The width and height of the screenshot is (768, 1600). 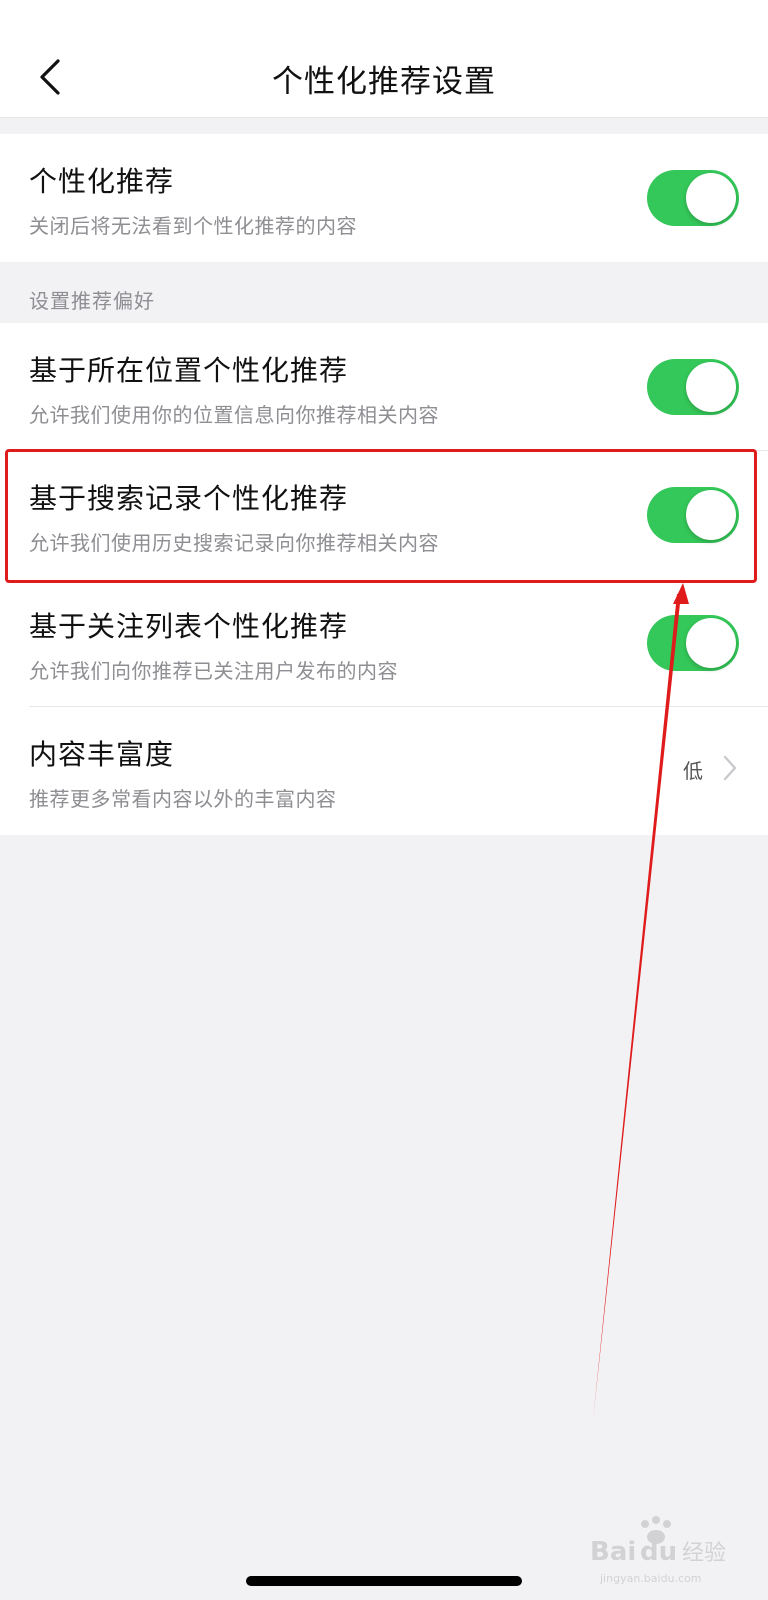 I want to click on preference-row-search-history: 基于搜索记录个性化推荐 允许我们使用历史搜索记录向你推荐相关内容, so click(x=384, y=515).